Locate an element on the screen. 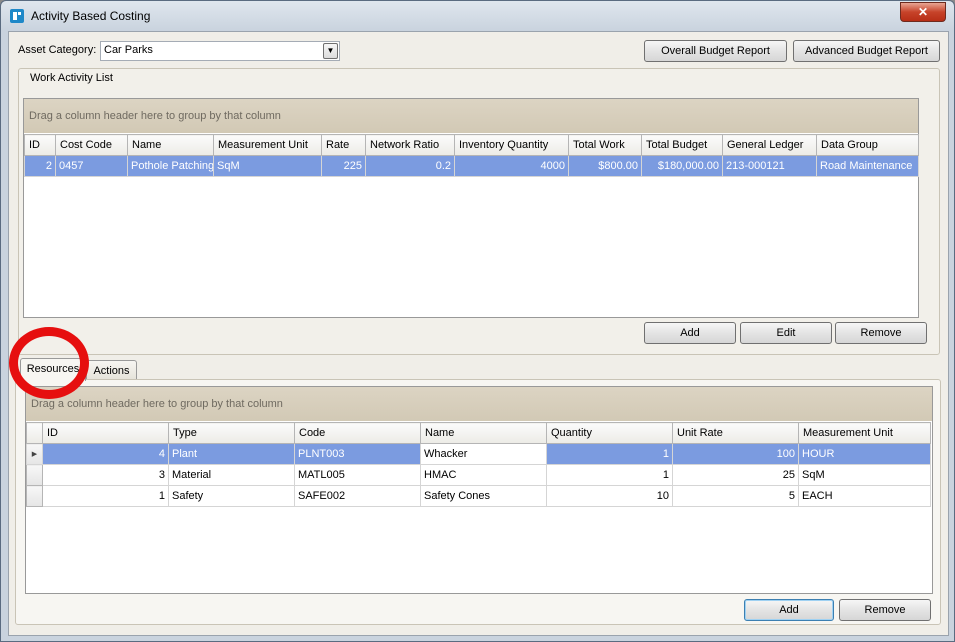 Image resolution: width=955 pixels, height=642 pixels. column-header: Total Work is located at coordinates (605, 145).